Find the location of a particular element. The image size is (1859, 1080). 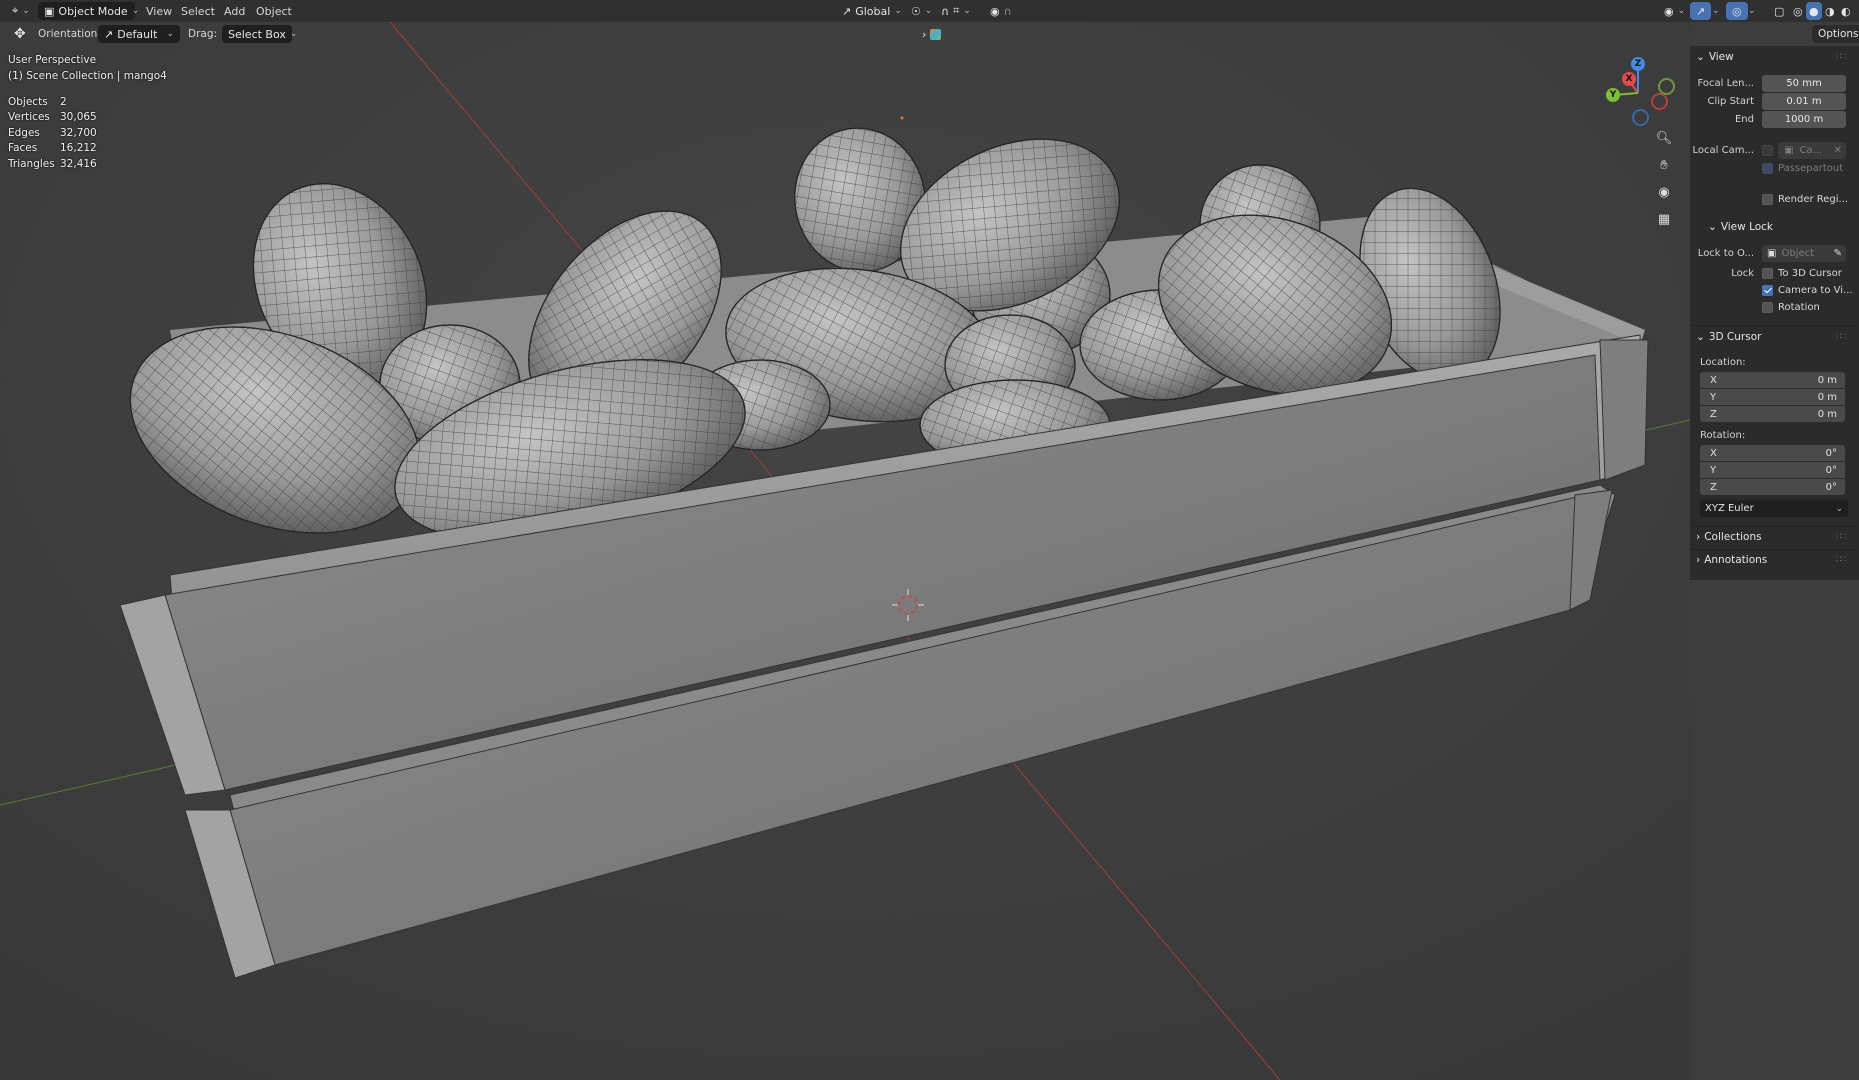

overlays-dropdown: ⌄ is located at coordinates (1752, 11).